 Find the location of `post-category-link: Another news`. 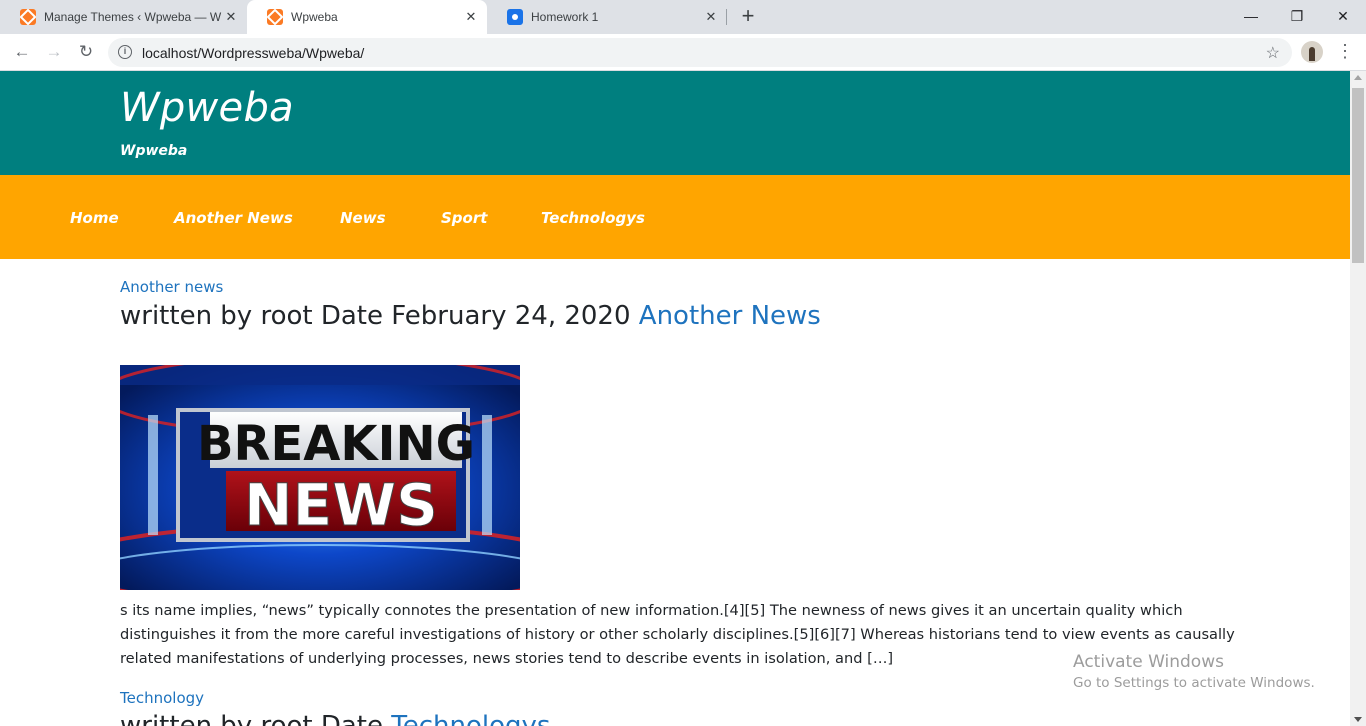

post-category-link: Another news is located at coordinates (171, 287).